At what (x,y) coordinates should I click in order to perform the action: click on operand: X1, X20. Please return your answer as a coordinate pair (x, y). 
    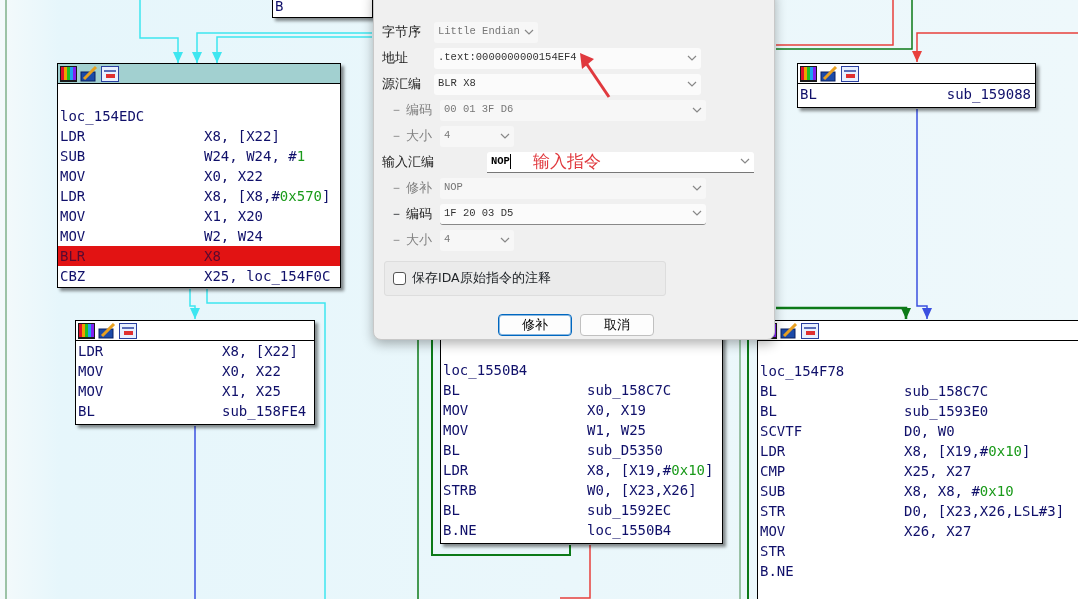
    Looking at the image, I should click on (233, 216).